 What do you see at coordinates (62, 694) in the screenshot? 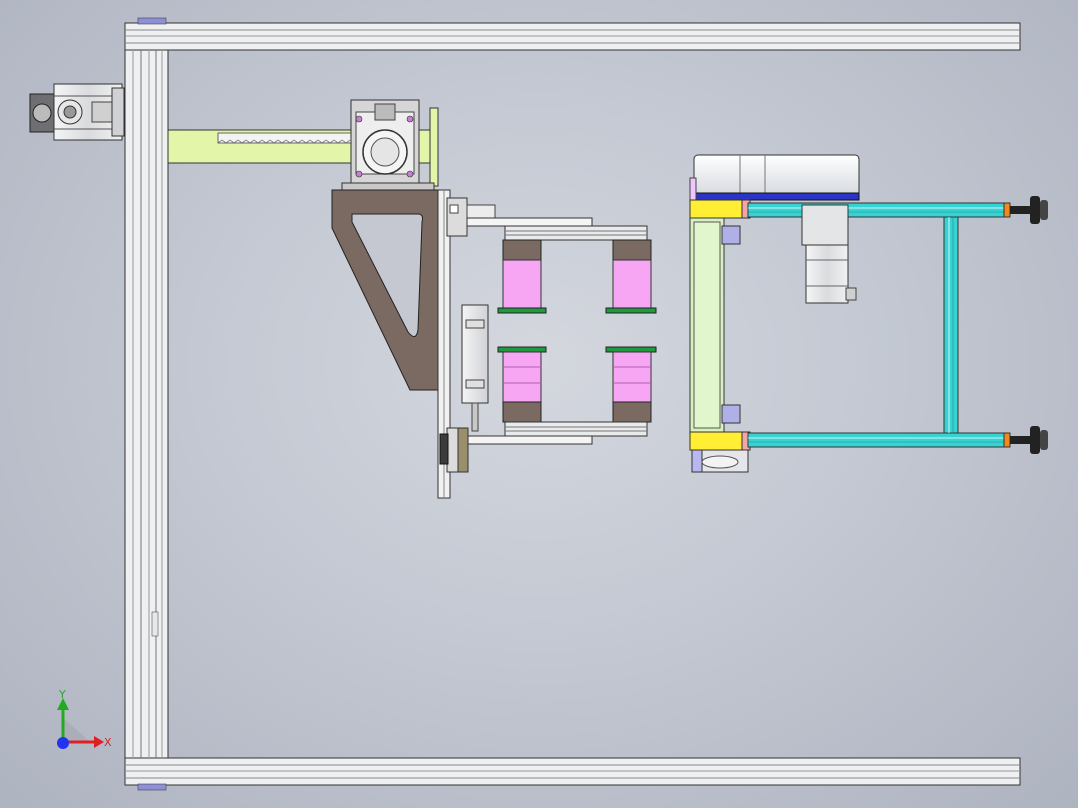
I see `axis-label-y: Y` at bounding box center [62, 694].